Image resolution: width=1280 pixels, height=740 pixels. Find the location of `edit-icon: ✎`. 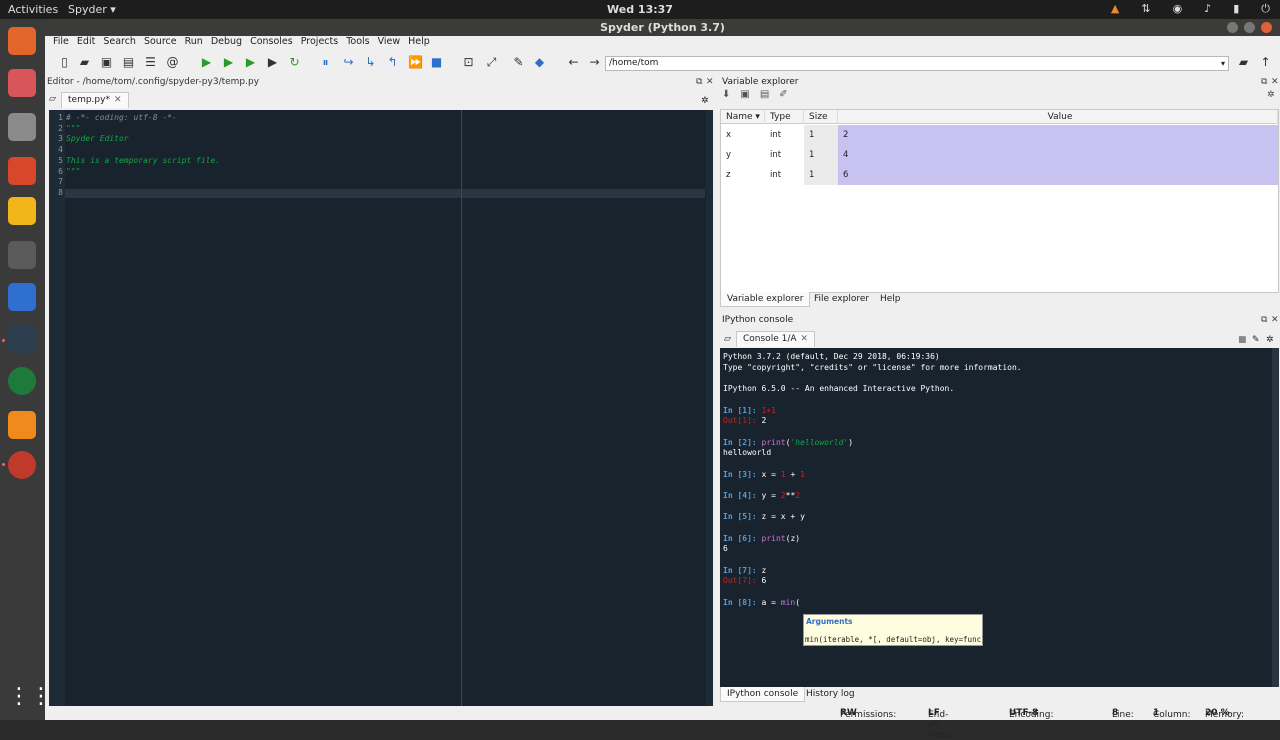

edit-icon: ✎ is located at coordinates (1256, 340).